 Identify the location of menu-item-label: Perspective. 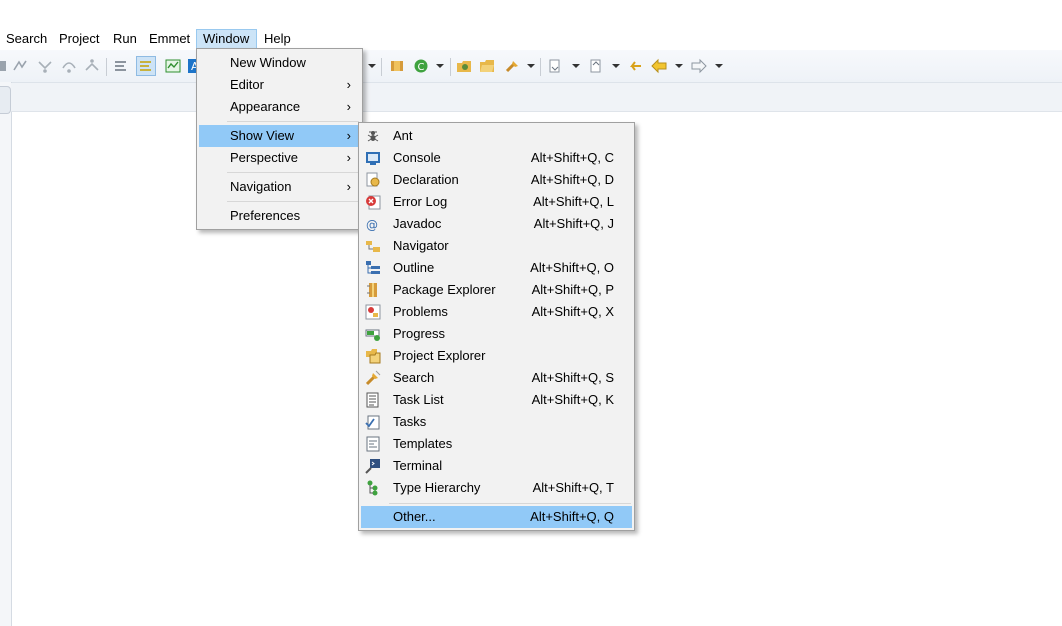
(264, 157).